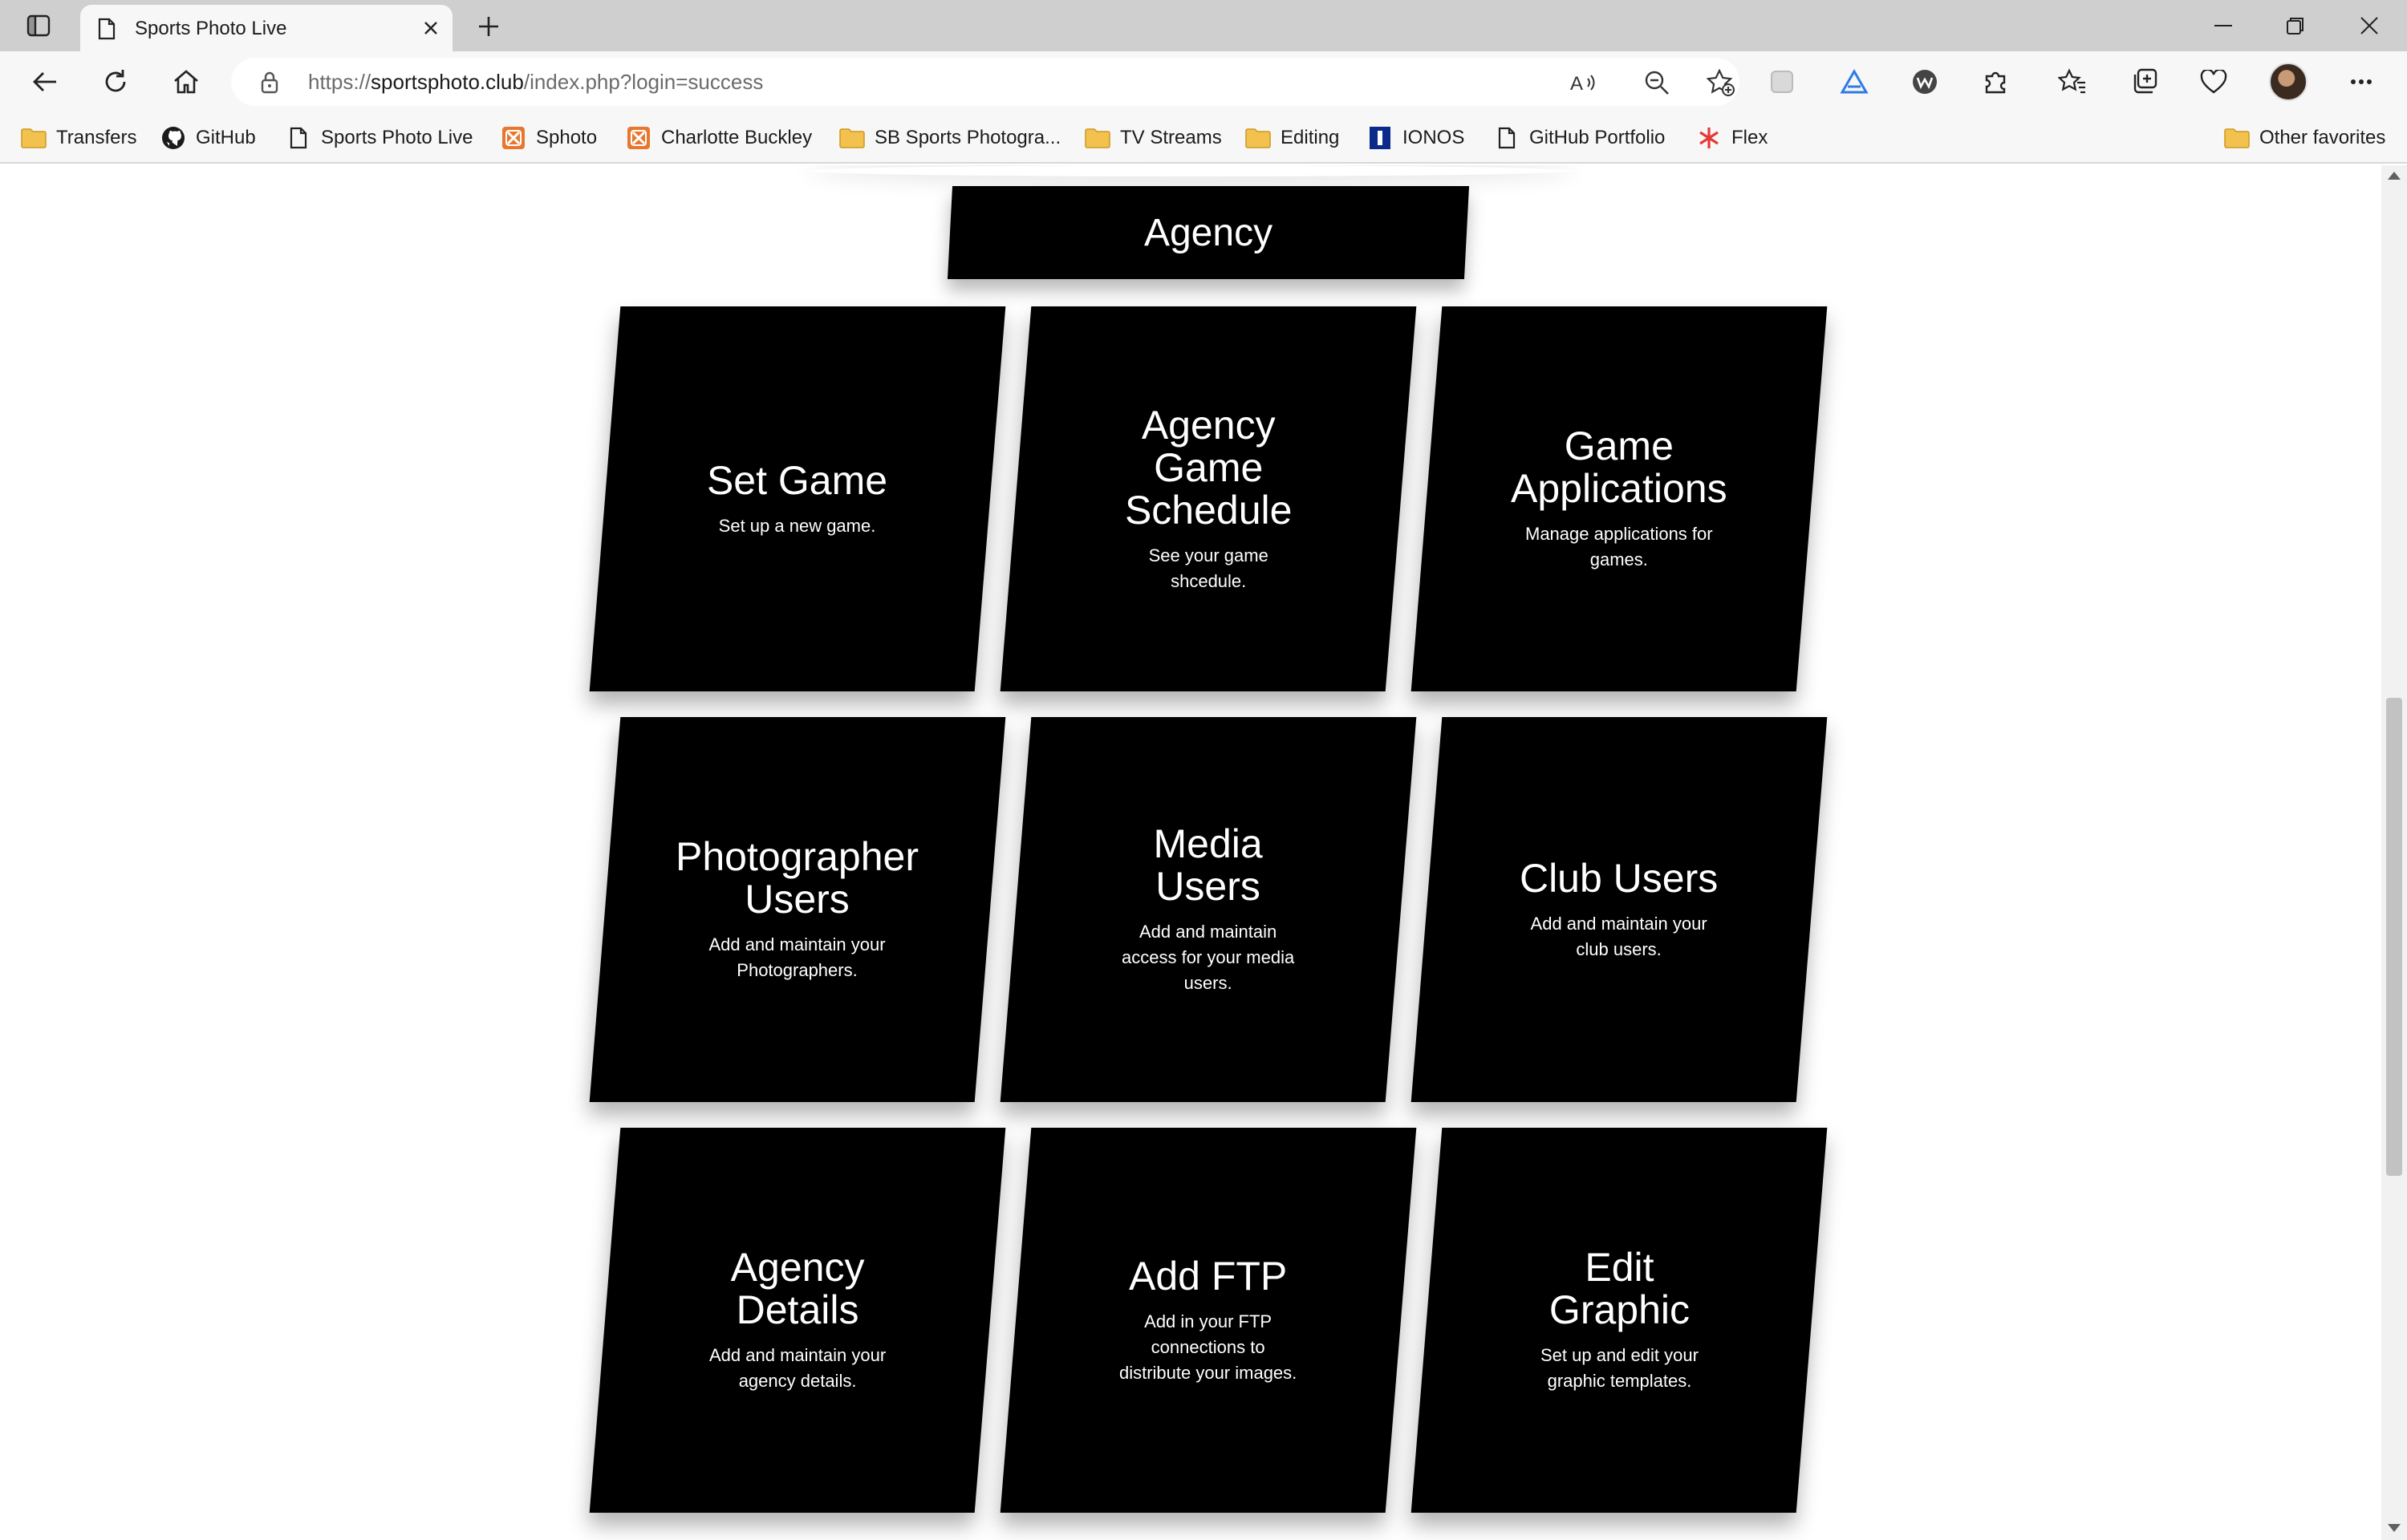 The image size is (2407, 1540). I want to click on zoom-out-icon, so click(1657, 82).